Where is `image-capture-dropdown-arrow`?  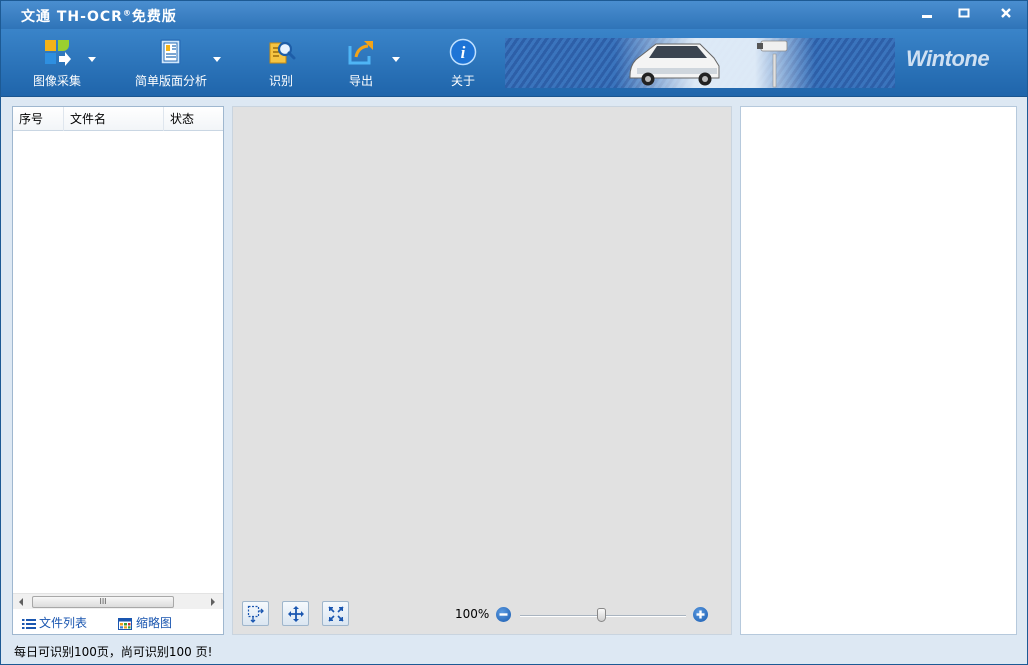 image-capture-dropdown-arrow is located at coordinates (92, 59).